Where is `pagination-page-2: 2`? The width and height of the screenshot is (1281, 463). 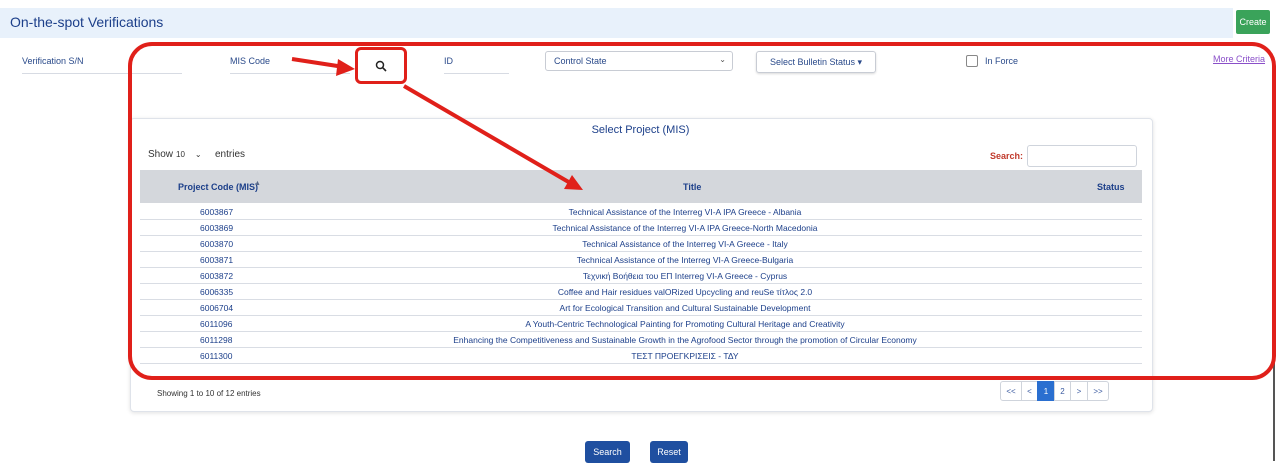 pagination-page-2: 2 is located at coordinates (1062, 391).